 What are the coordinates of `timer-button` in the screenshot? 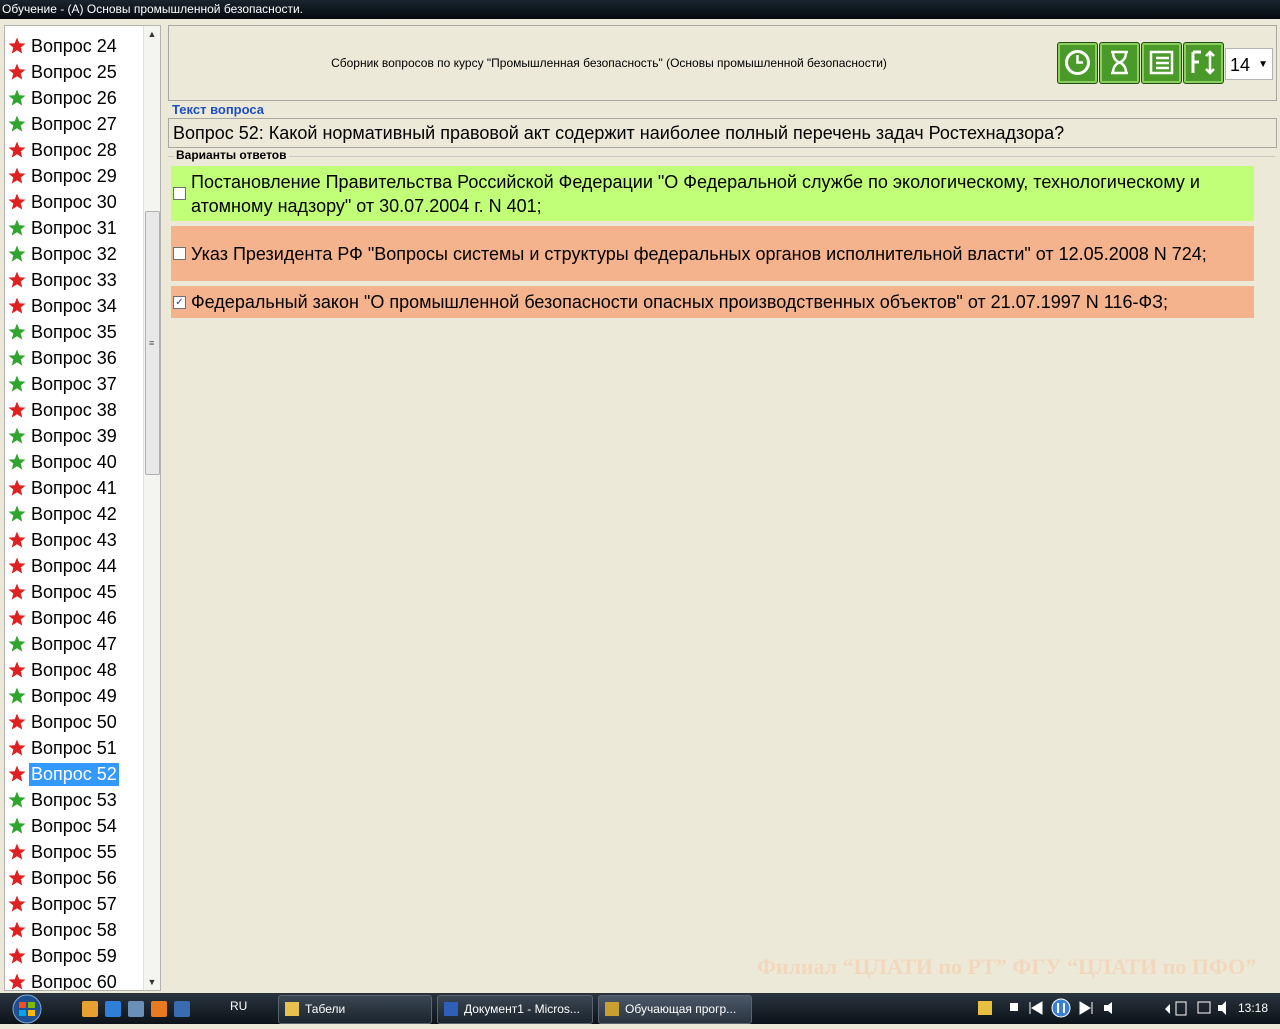 It's located at (1077, 63).